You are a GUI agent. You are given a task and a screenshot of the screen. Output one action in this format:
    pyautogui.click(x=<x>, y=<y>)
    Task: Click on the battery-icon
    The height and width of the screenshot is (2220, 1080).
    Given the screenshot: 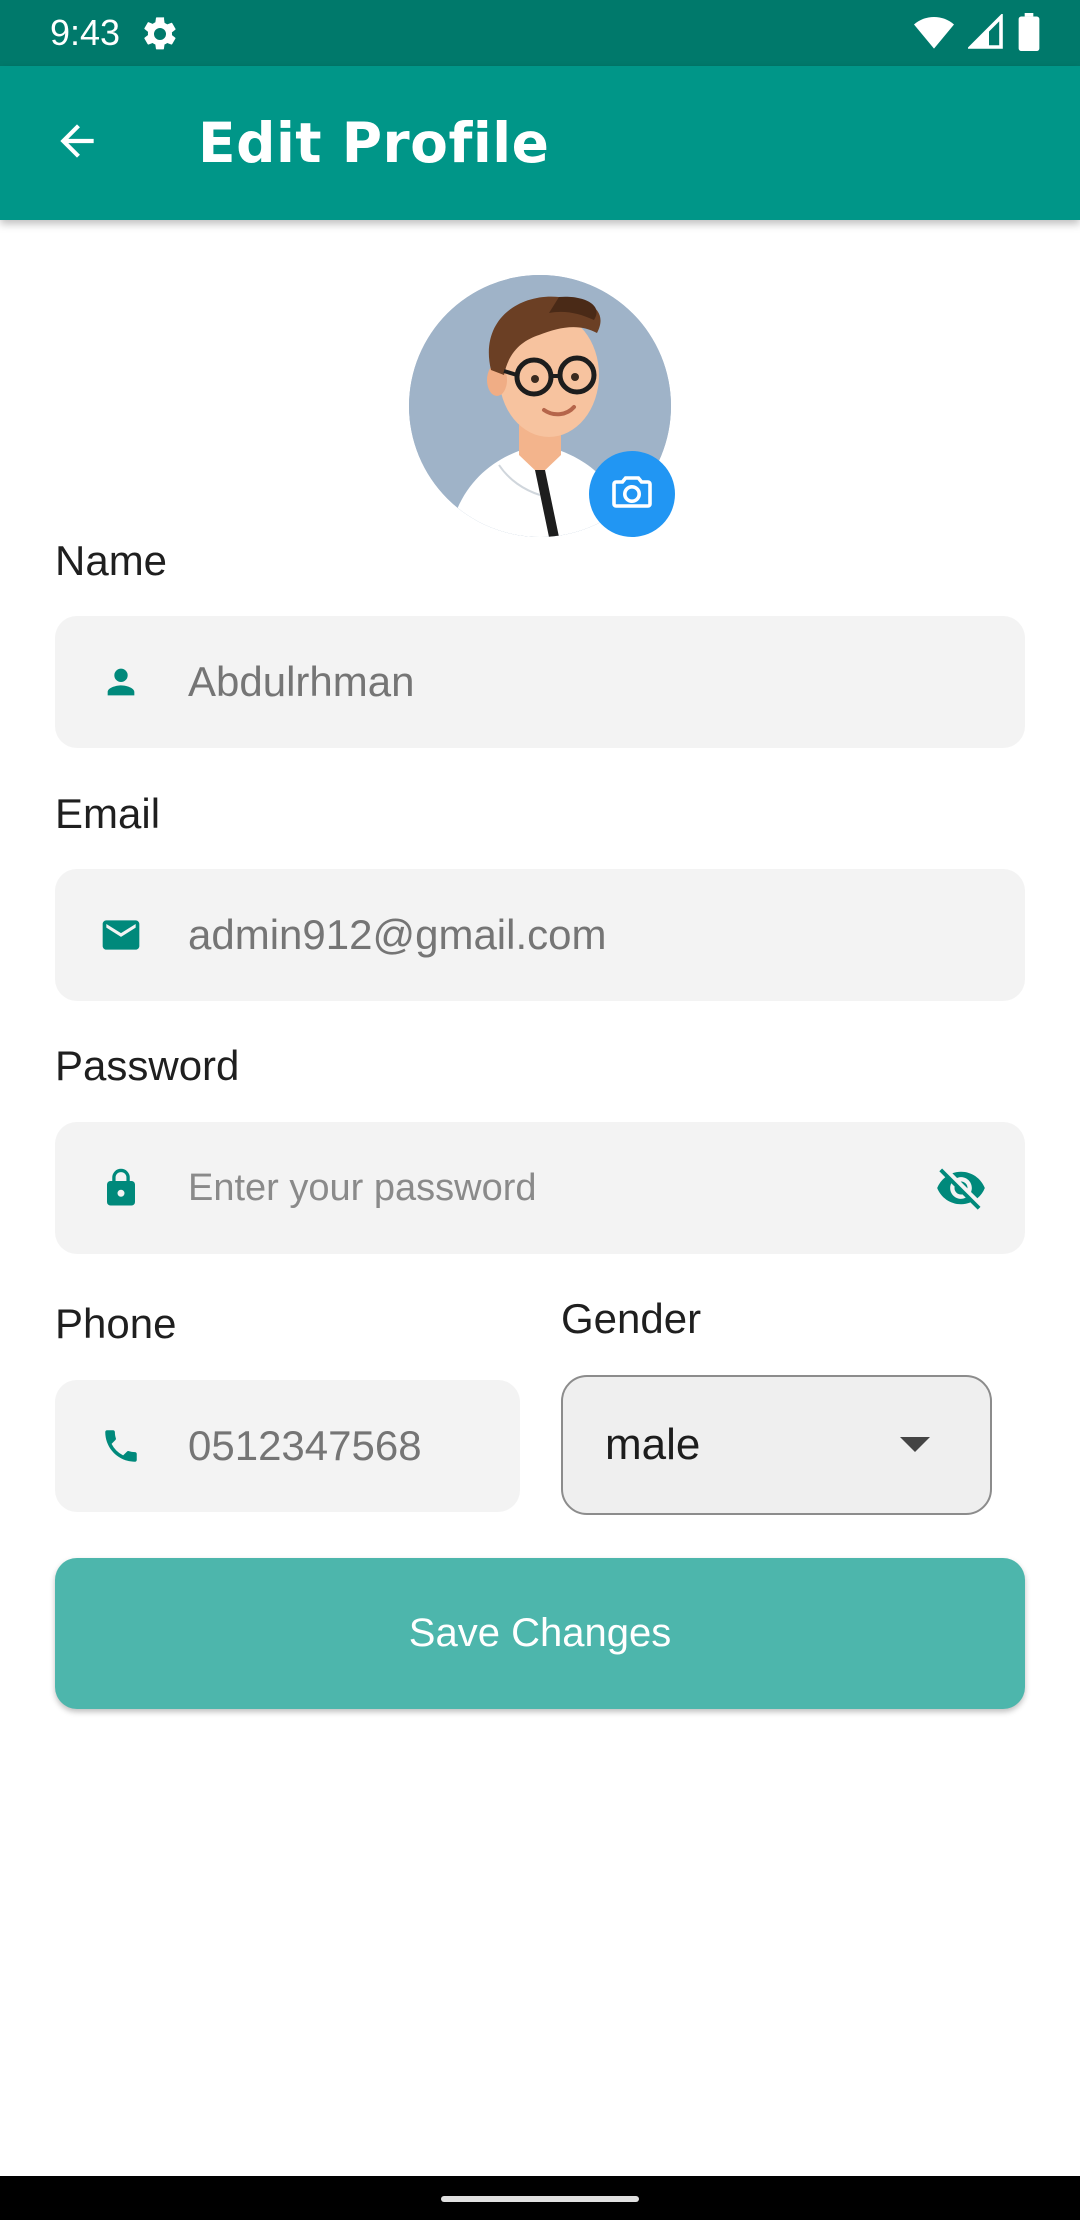 What is the action you would take?
    pyautogui.click(x=1029, y=34)
    